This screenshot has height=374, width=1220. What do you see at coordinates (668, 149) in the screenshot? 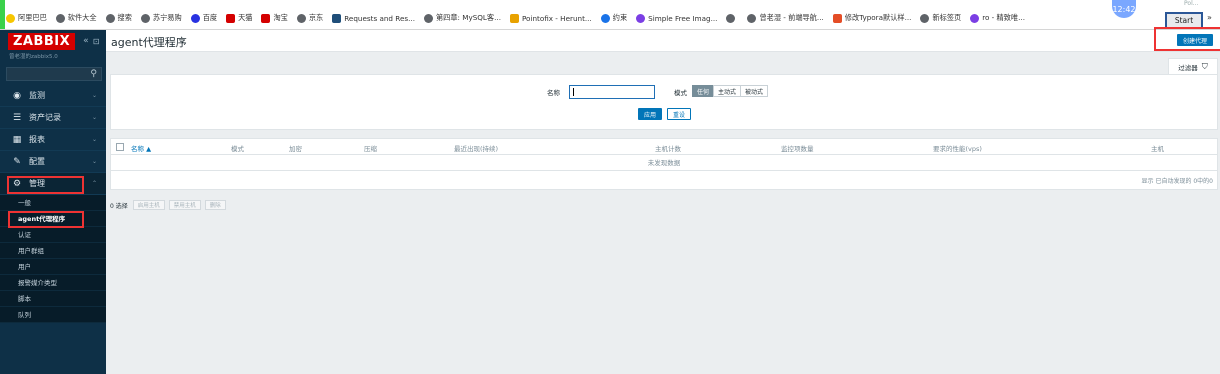
I see `column-host-count: 主机计数` at bounding box center [668, 149].